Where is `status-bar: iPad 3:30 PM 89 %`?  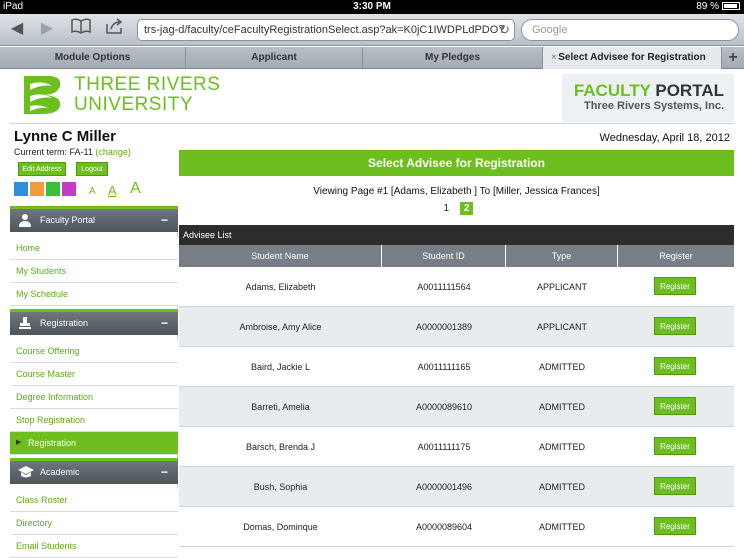 status-bar: iPad 3:30 PM 89 % is located at coordinates (372, 7).